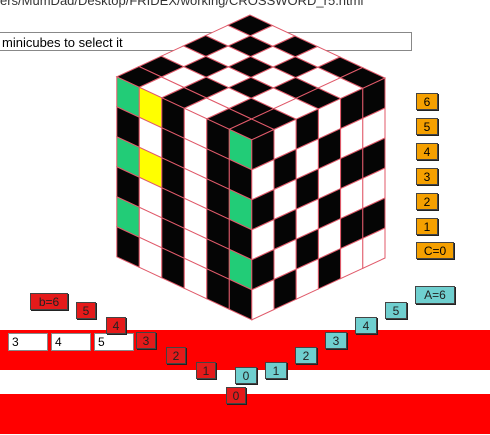 This screenshot has width=490, height=435. Describe the element at coordinates (116, 325) in the screenshot. I see `b-button-4: 4` at that location.